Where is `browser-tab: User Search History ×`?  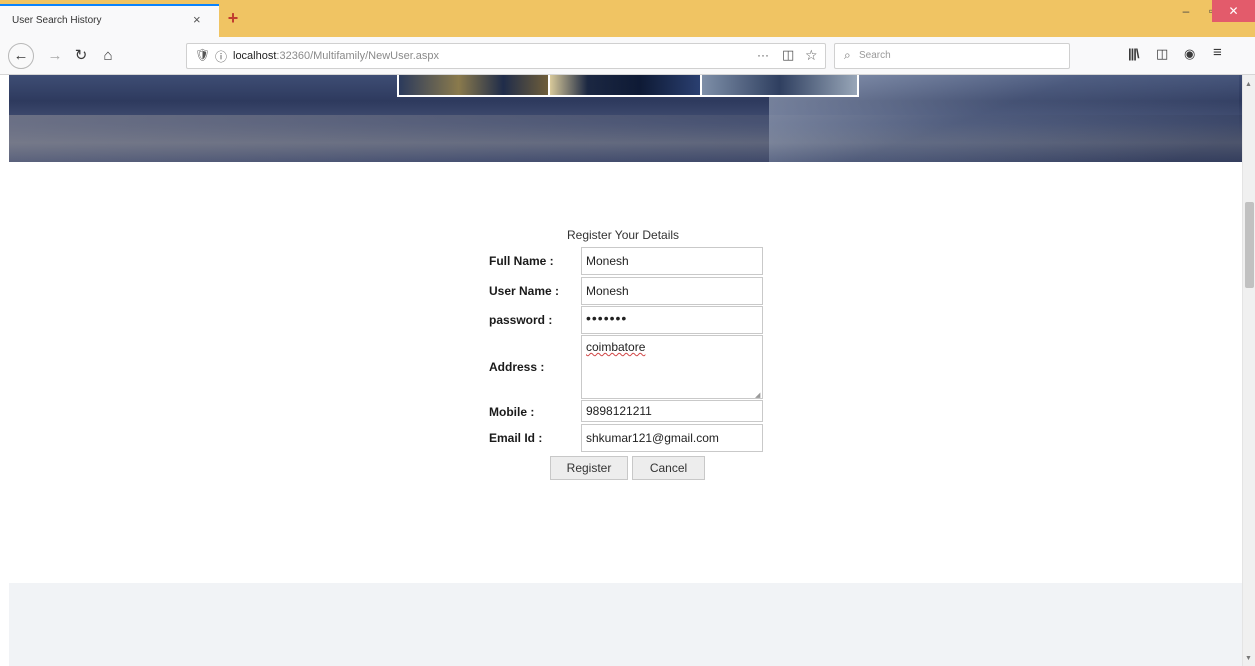
browser-tab: User Search History × is located at coordinates (109, 20).